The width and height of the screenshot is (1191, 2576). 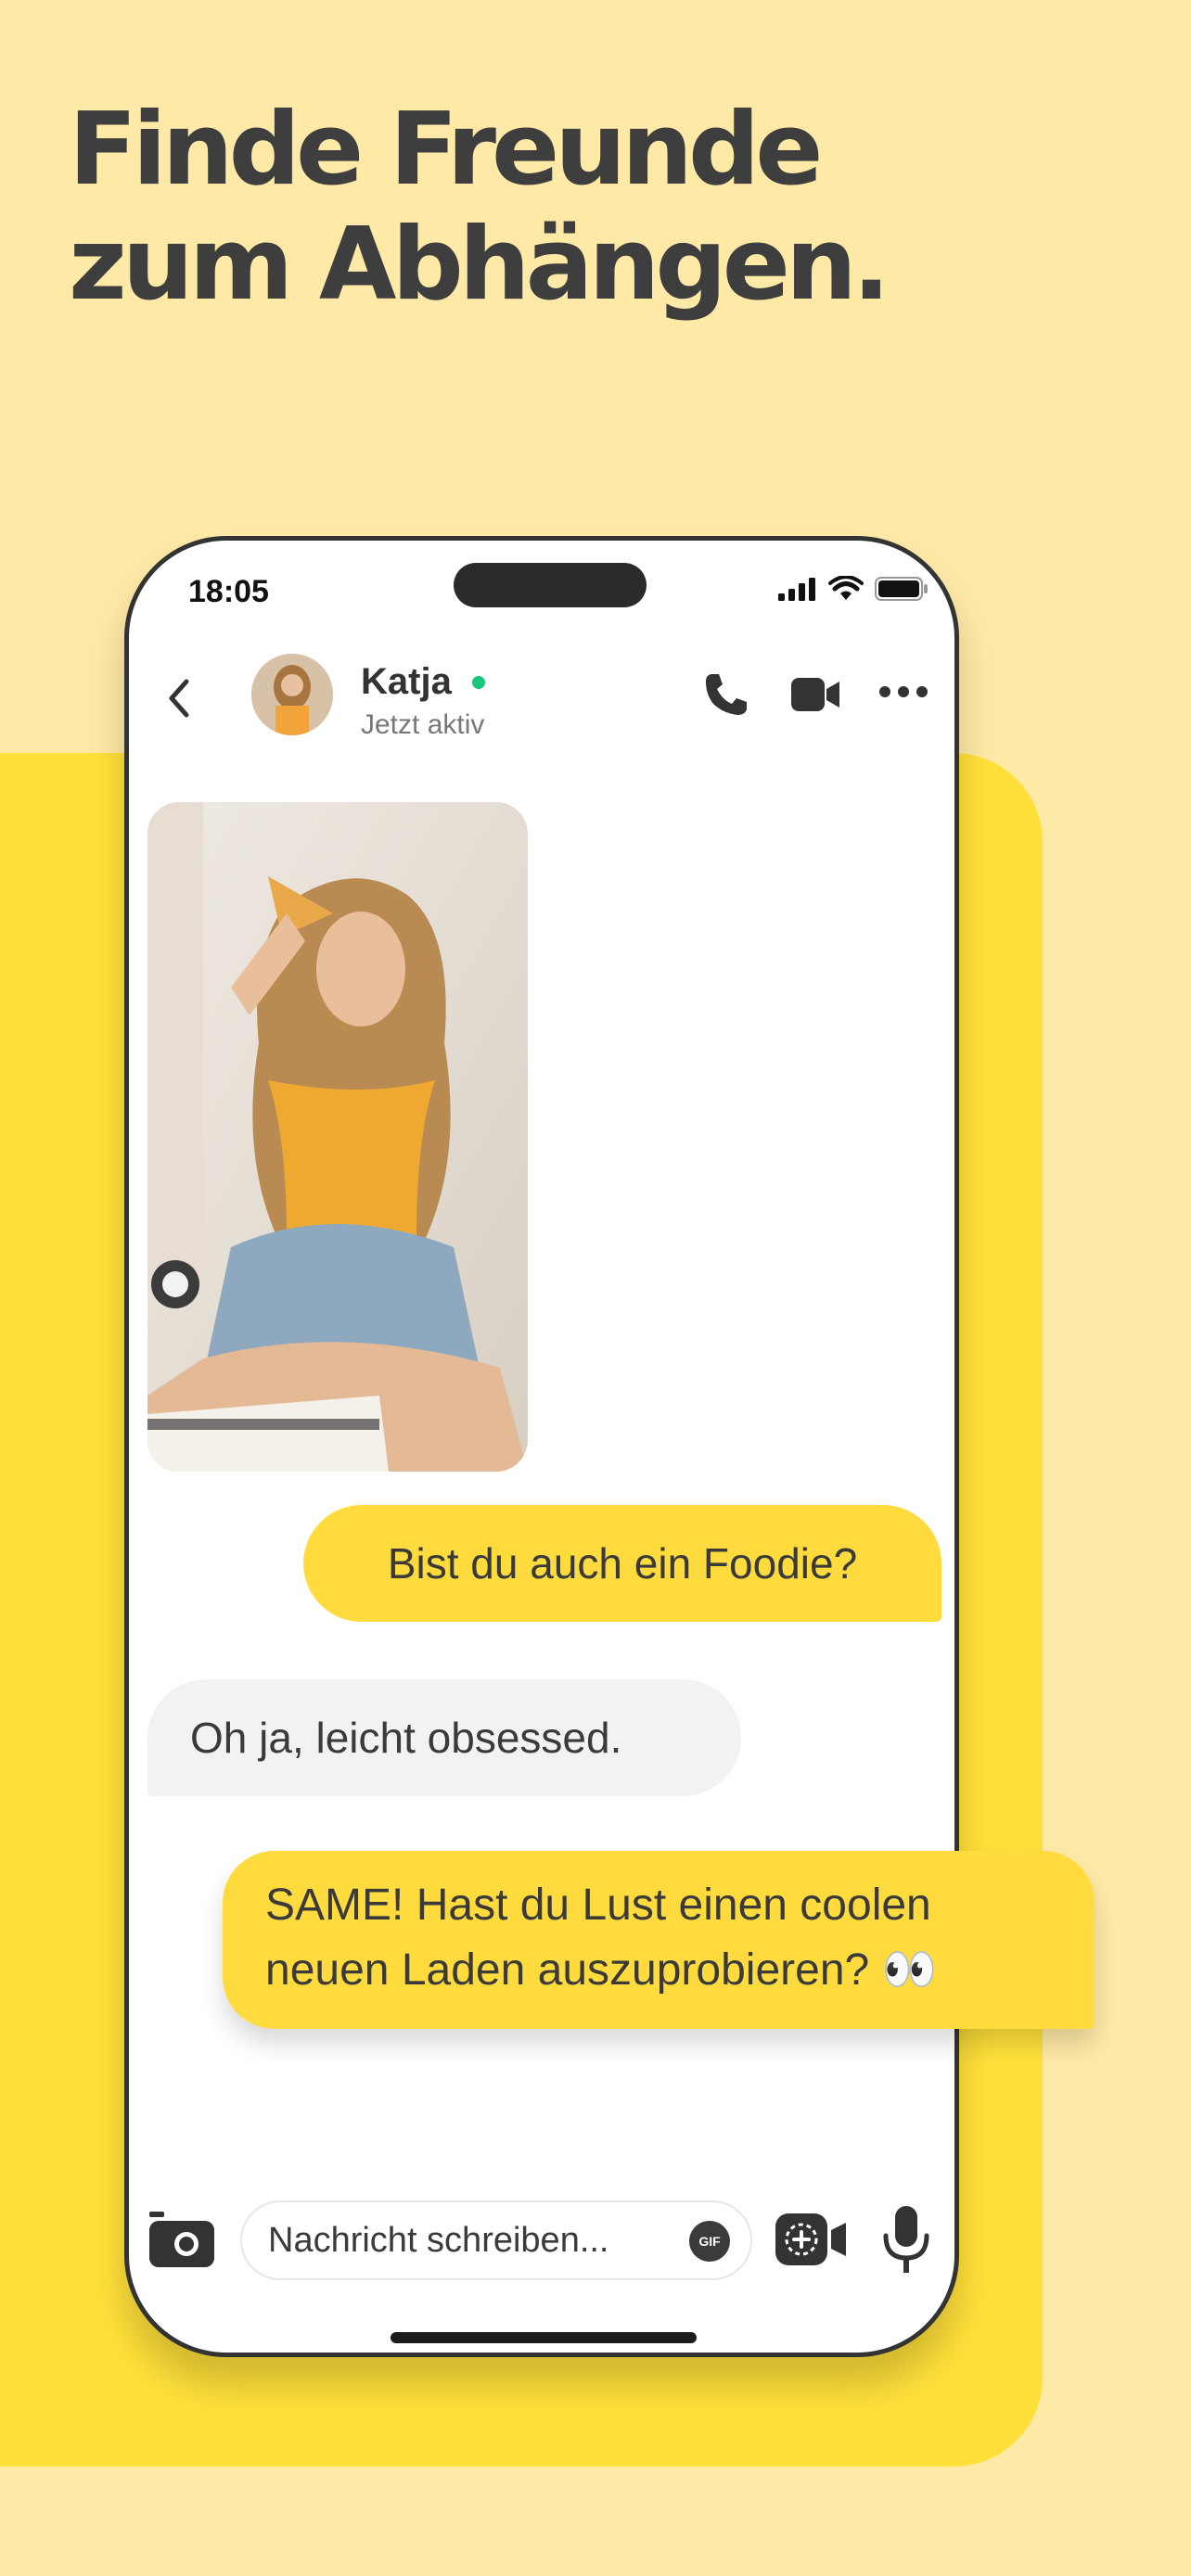 I want to click on message-sent-2-line-1: SAME! Hast du Lust einen coolen, so click(x=598, y=1905).